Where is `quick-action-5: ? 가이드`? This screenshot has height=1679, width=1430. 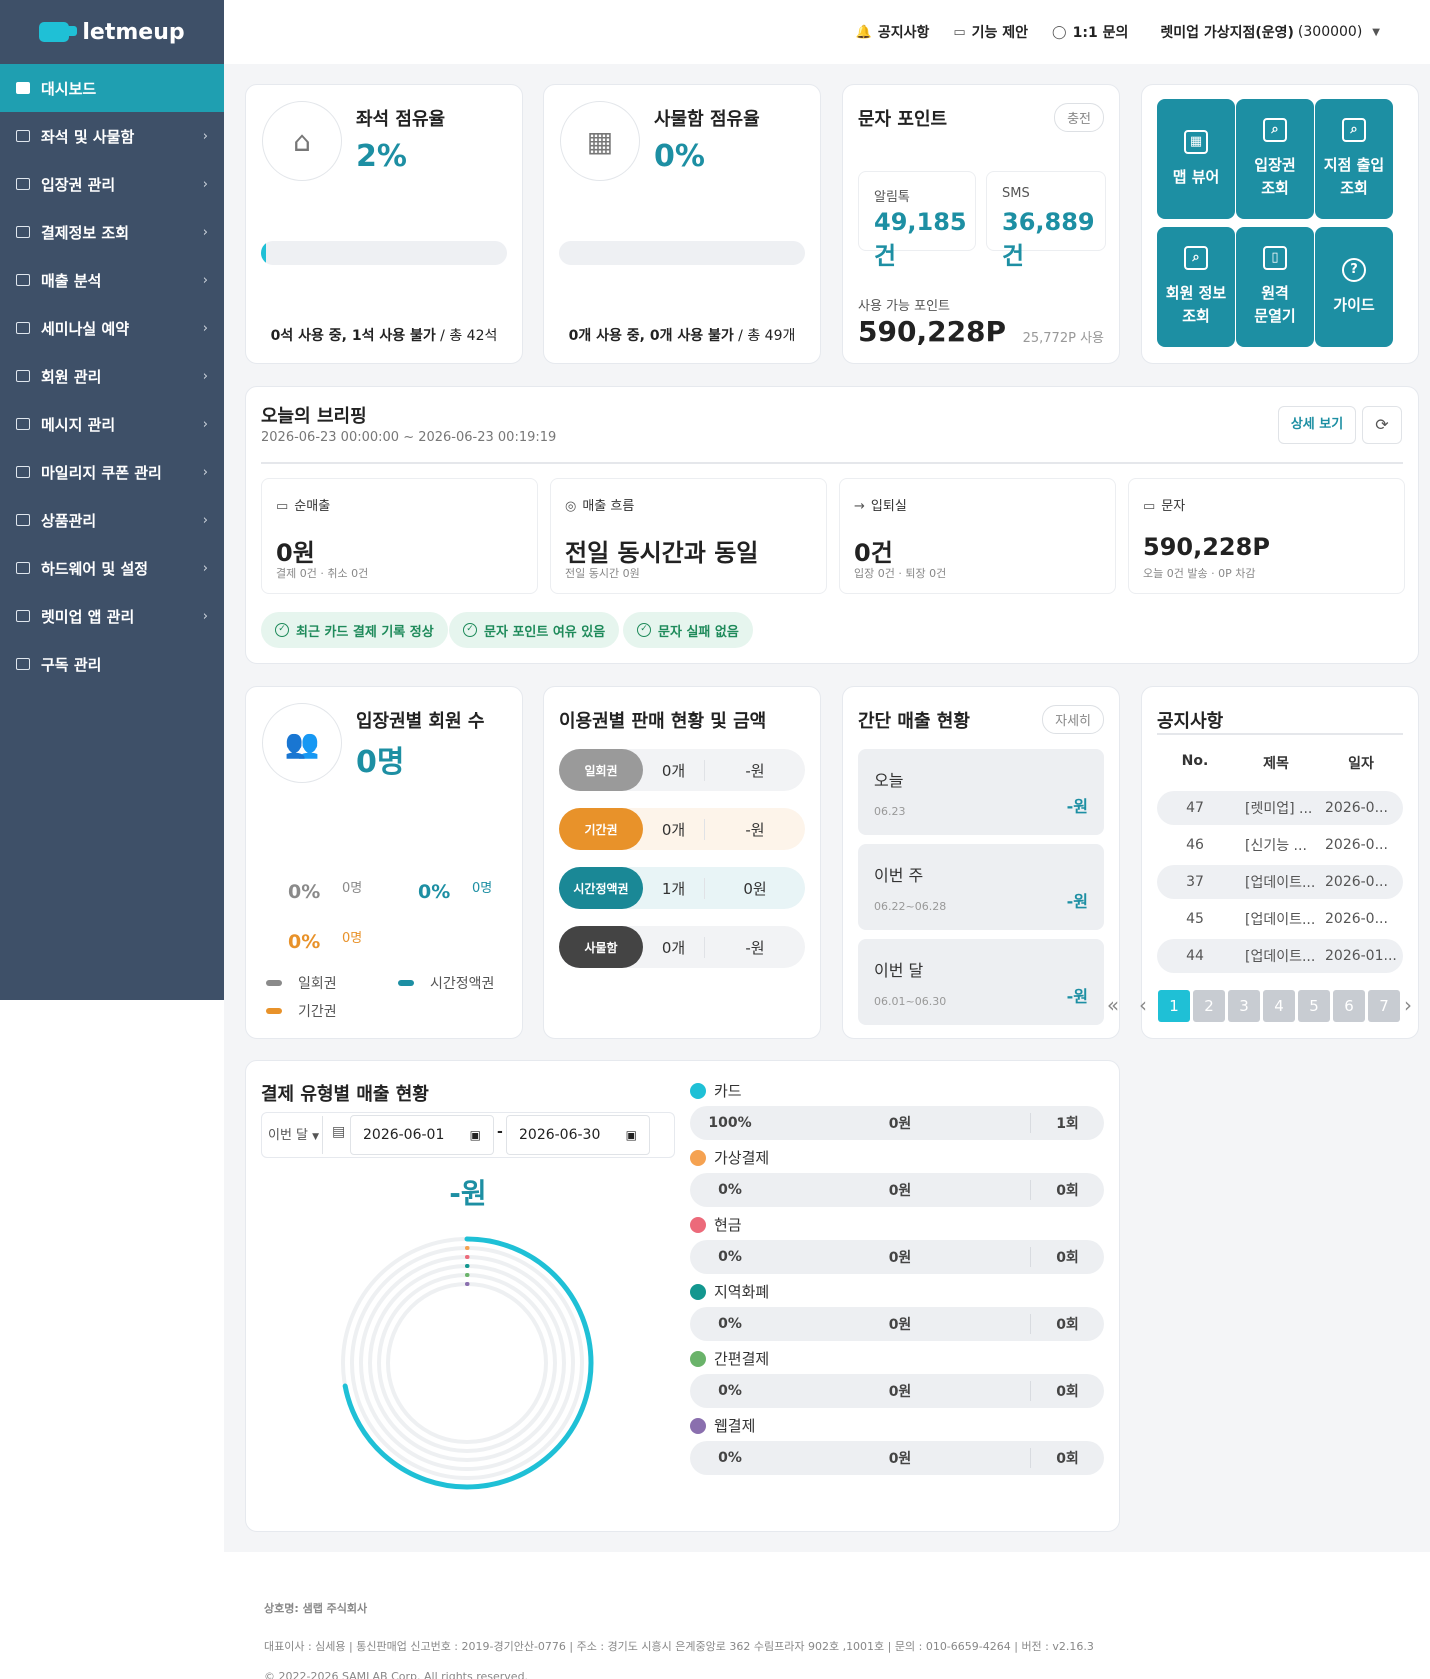
quick-action-5: ? 가이드 is located at coordinates (1354, 287).